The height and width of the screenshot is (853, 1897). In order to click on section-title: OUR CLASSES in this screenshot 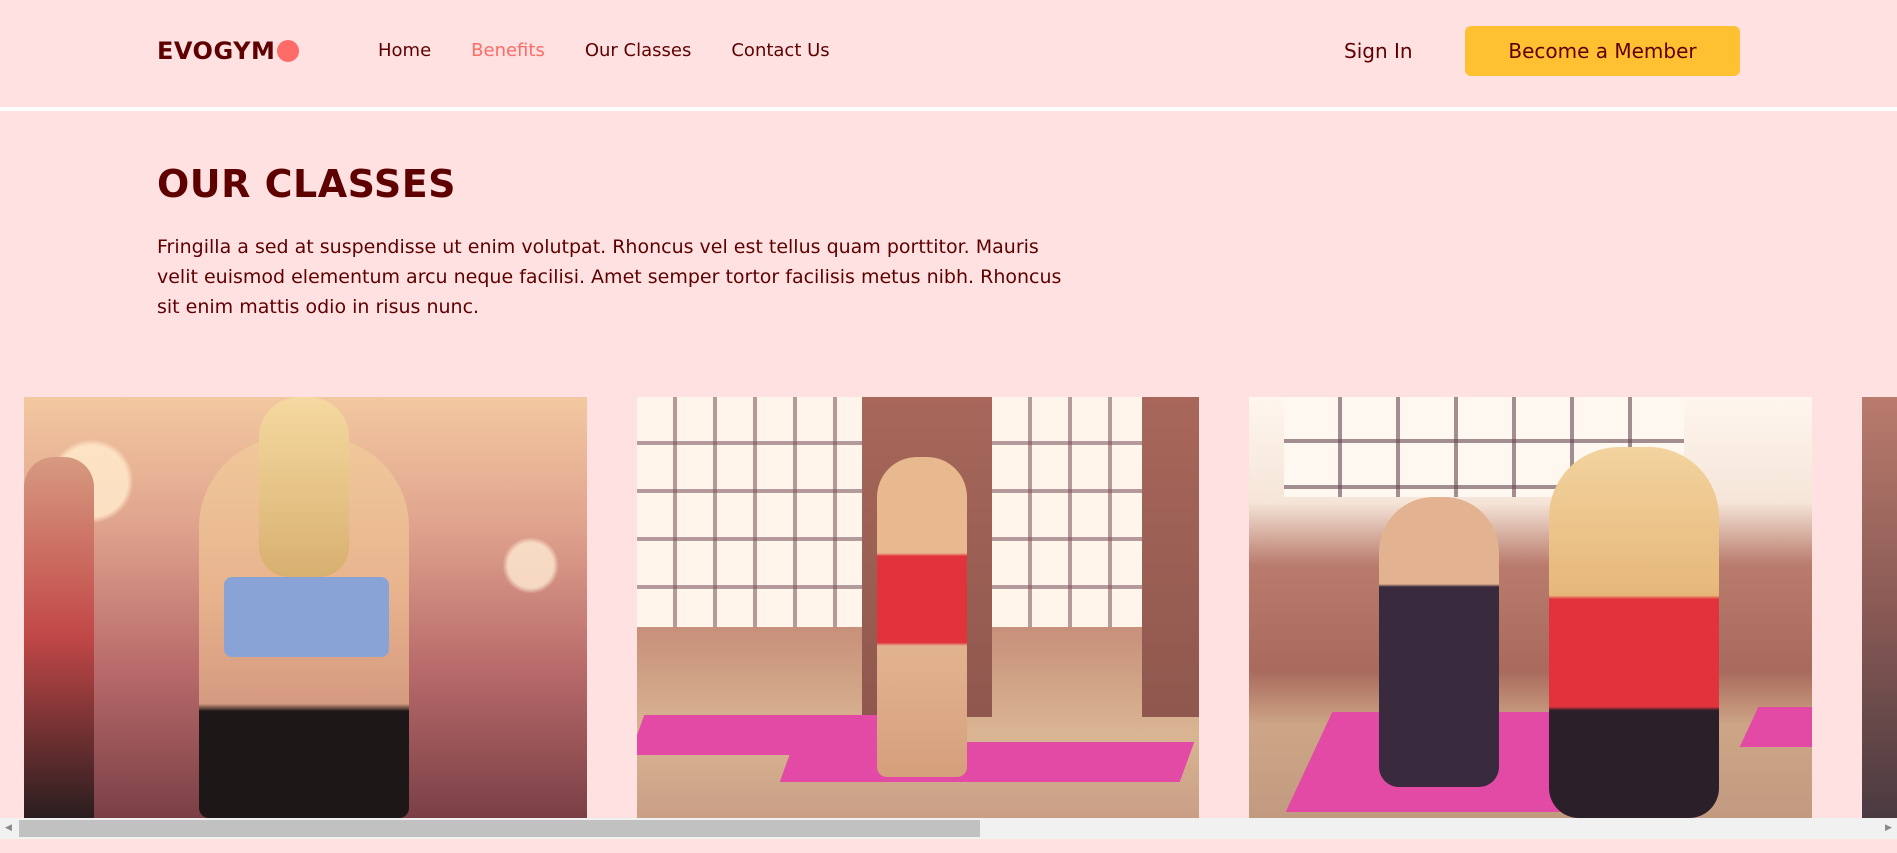, I will do `click(307, 184)`.